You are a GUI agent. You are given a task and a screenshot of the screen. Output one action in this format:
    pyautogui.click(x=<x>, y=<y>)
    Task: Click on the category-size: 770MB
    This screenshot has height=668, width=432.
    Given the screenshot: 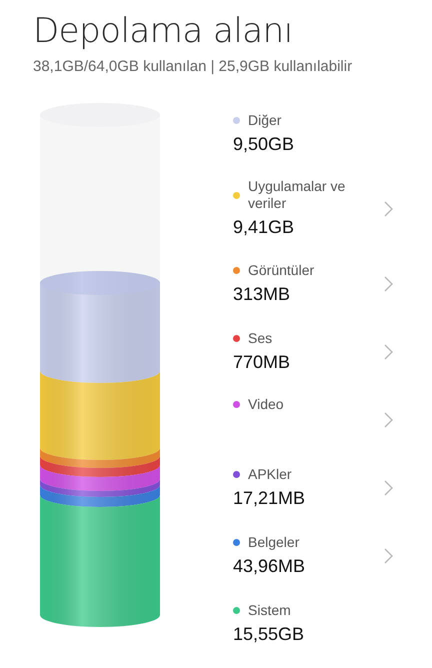 What is the action you would take?
    pyautogui.click(x=262, y=362)
    